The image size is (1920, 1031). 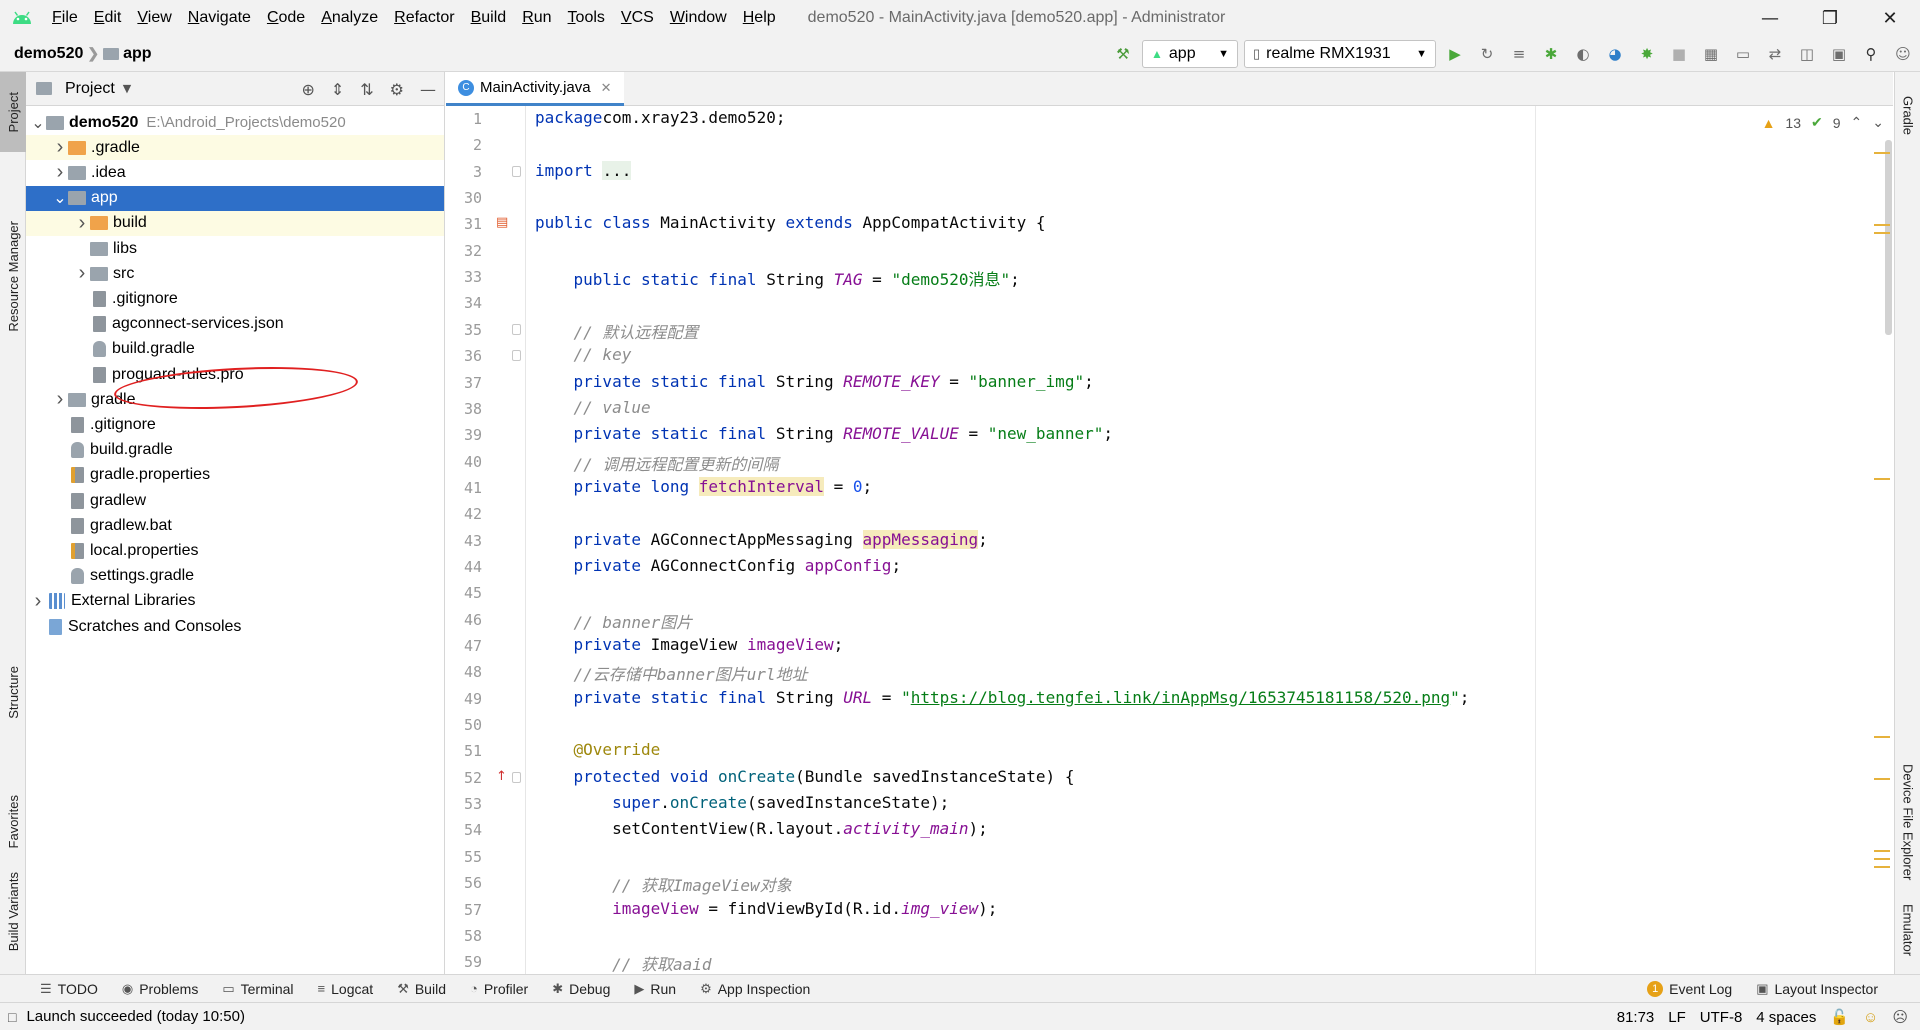 What do you see at coordinates (606, 88) in the screenshot?
I see `close-tab-icon: ✕` at bounding box center [606, 88].